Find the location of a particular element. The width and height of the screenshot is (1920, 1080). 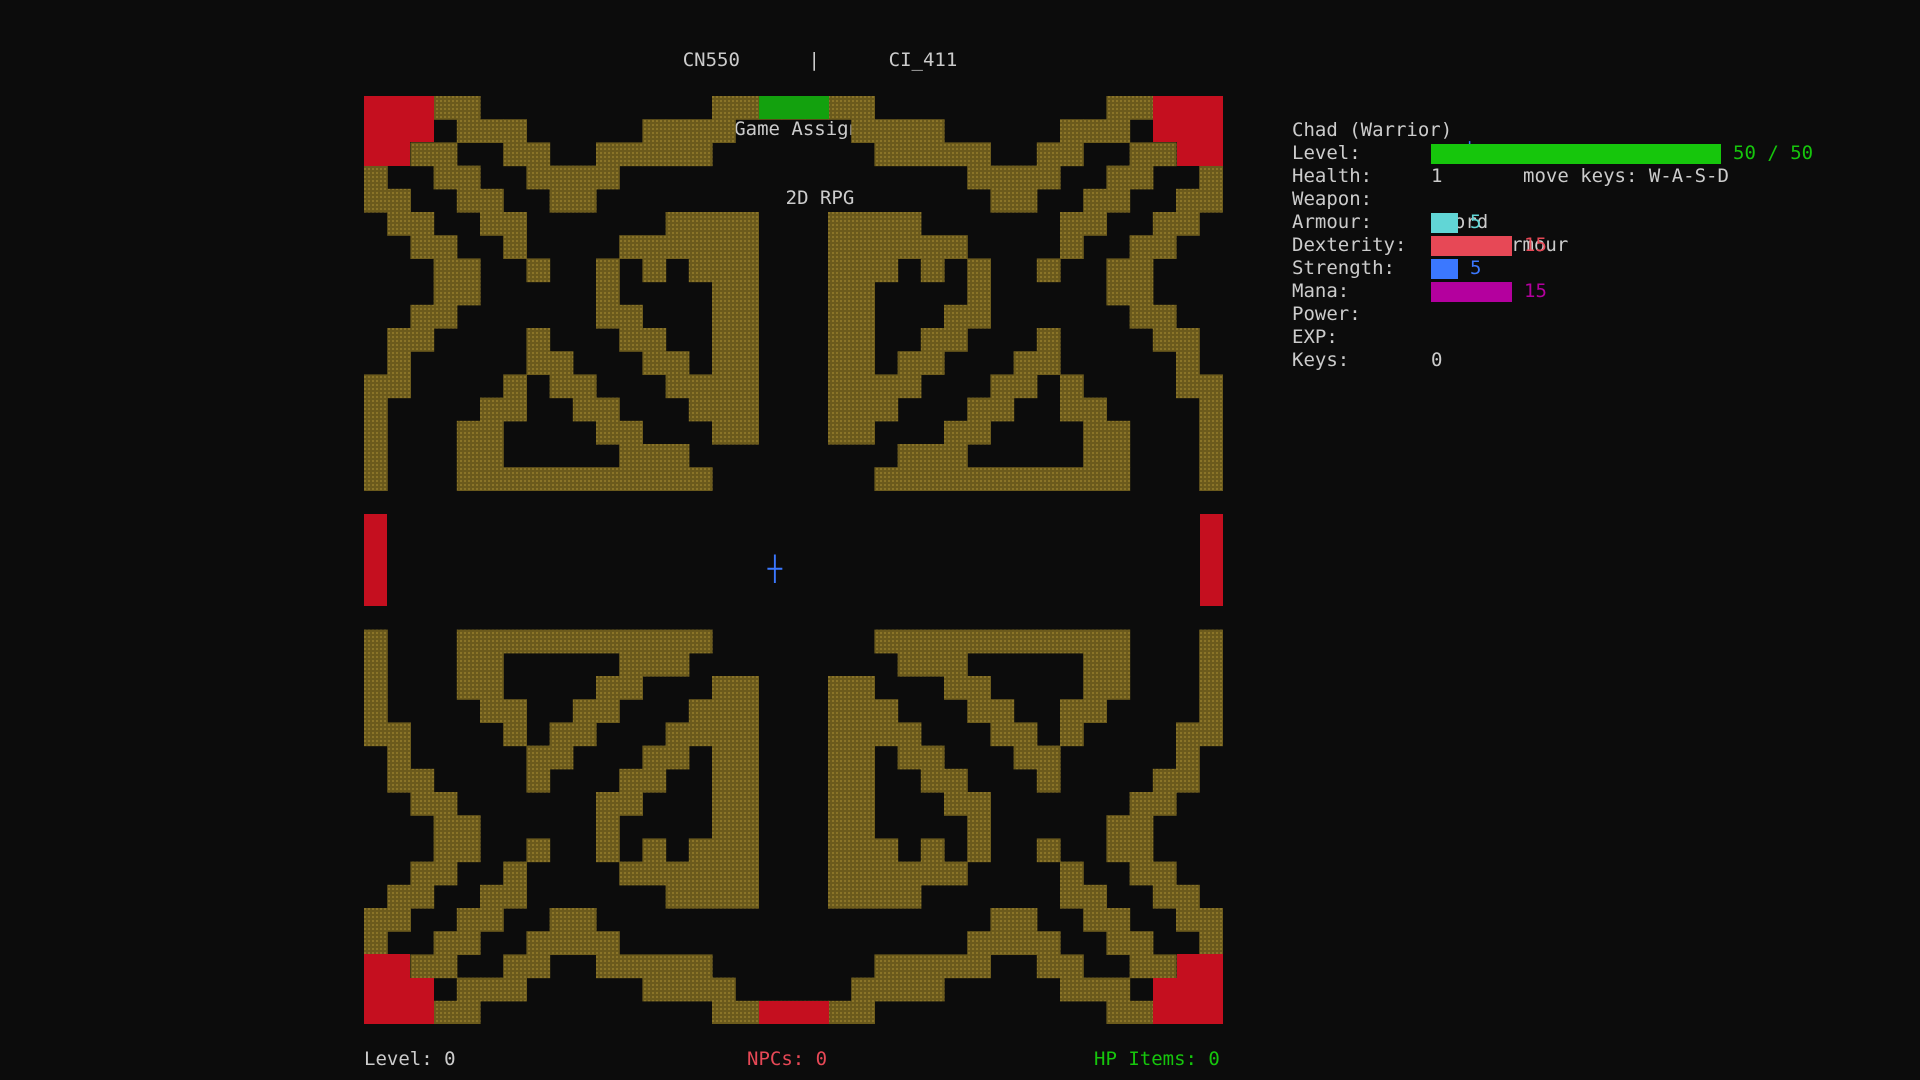

footer-npcs: NPCs: 0 is located at coordinates (787, 1059).